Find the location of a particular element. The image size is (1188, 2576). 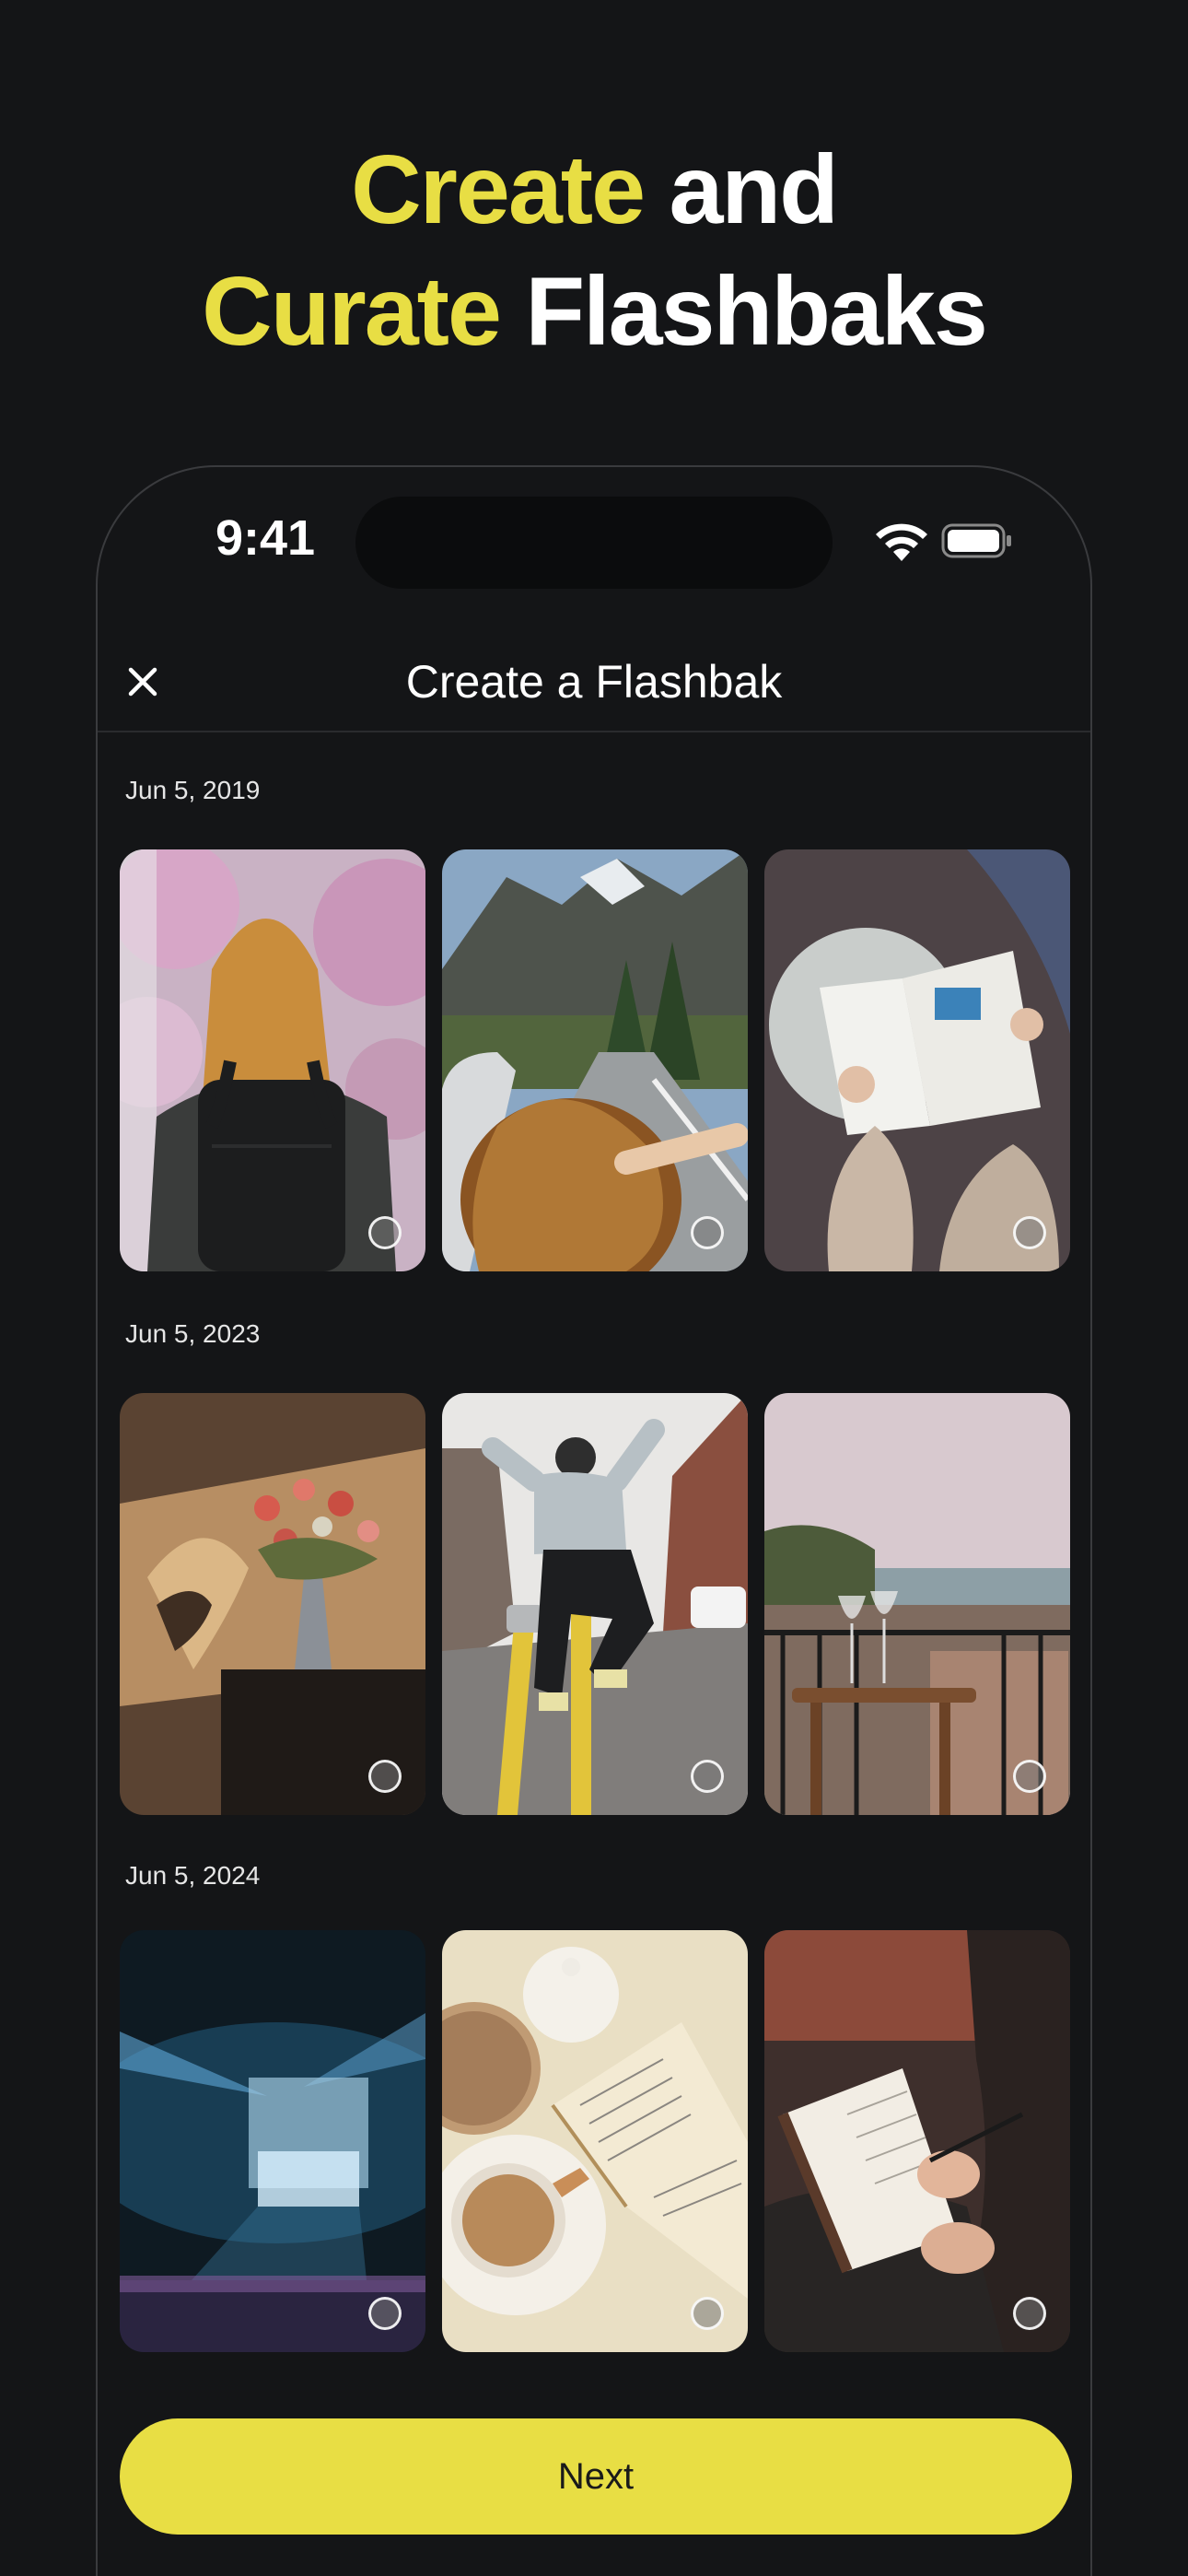

man-jumping-street-photo is located at coordinates (595, 1604).